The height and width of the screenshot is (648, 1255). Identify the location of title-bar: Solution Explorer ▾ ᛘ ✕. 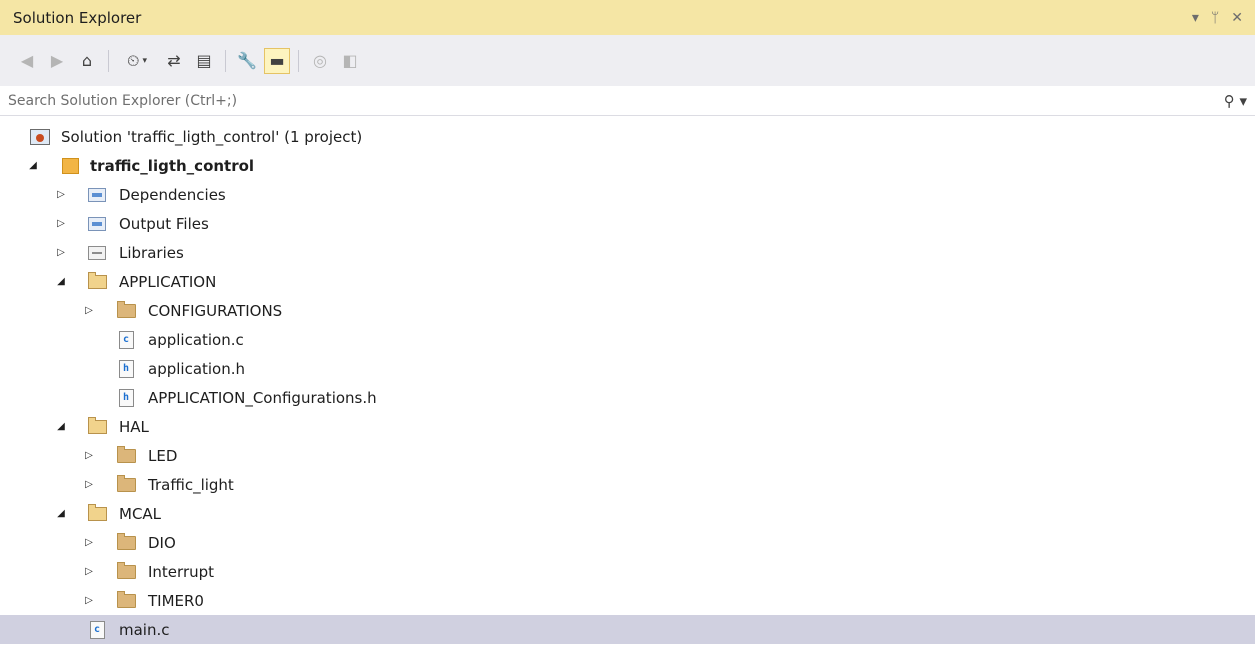
(627, 17).